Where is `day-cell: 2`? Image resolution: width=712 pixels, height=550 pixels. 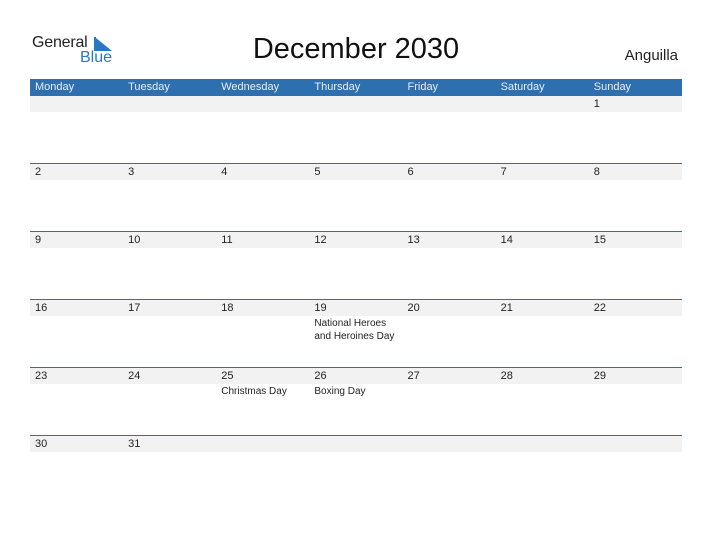
day-cell: 2 is located at coordinates (76, 172).